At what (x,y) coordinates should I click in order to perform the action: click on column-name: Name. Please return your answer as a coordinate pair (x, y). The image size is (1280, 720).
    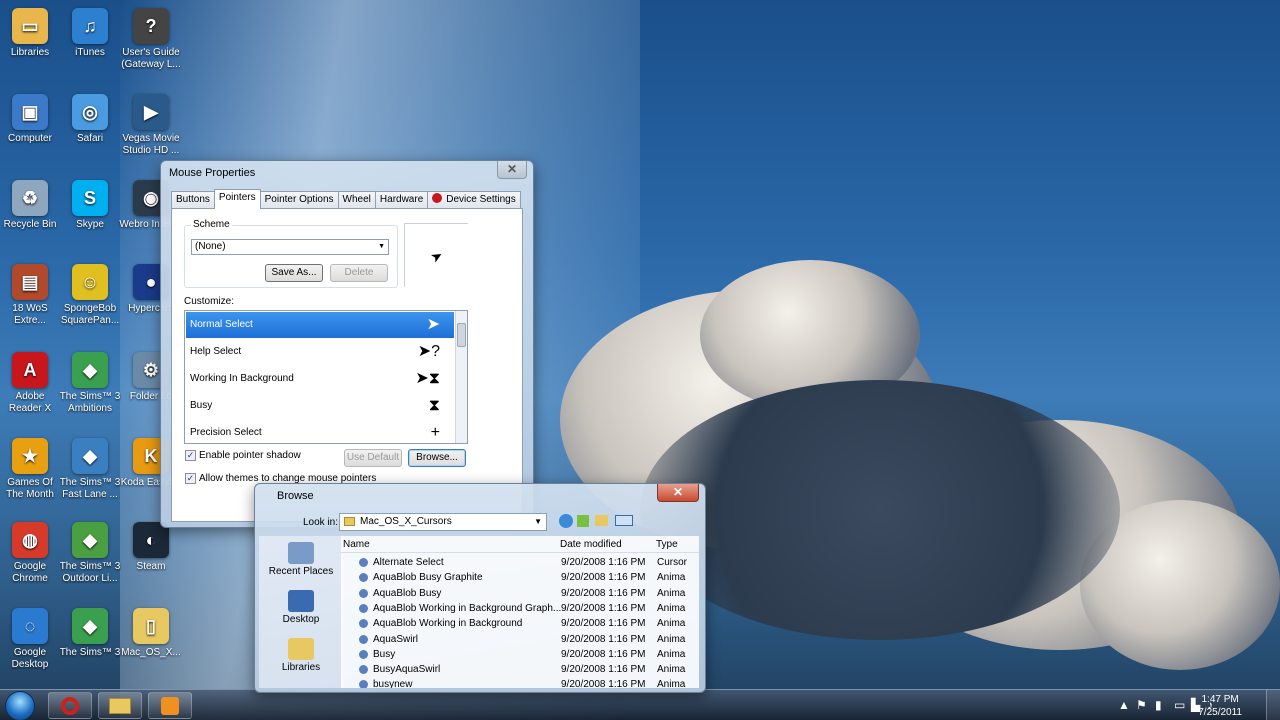
    Looking at the image, I should click on (356, 544).